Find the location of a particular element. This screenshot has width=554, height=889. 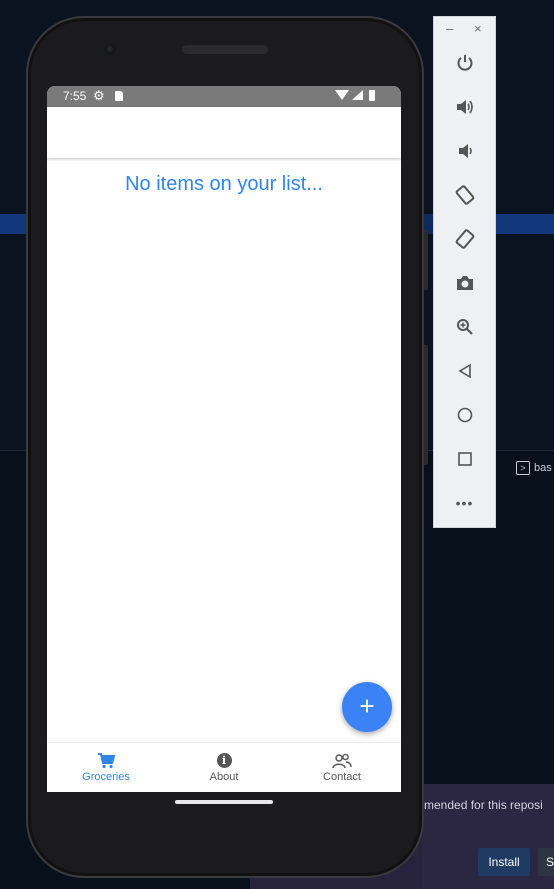

bottom-navigation: Groceries i About Contact is located at coordinates (224, 767).